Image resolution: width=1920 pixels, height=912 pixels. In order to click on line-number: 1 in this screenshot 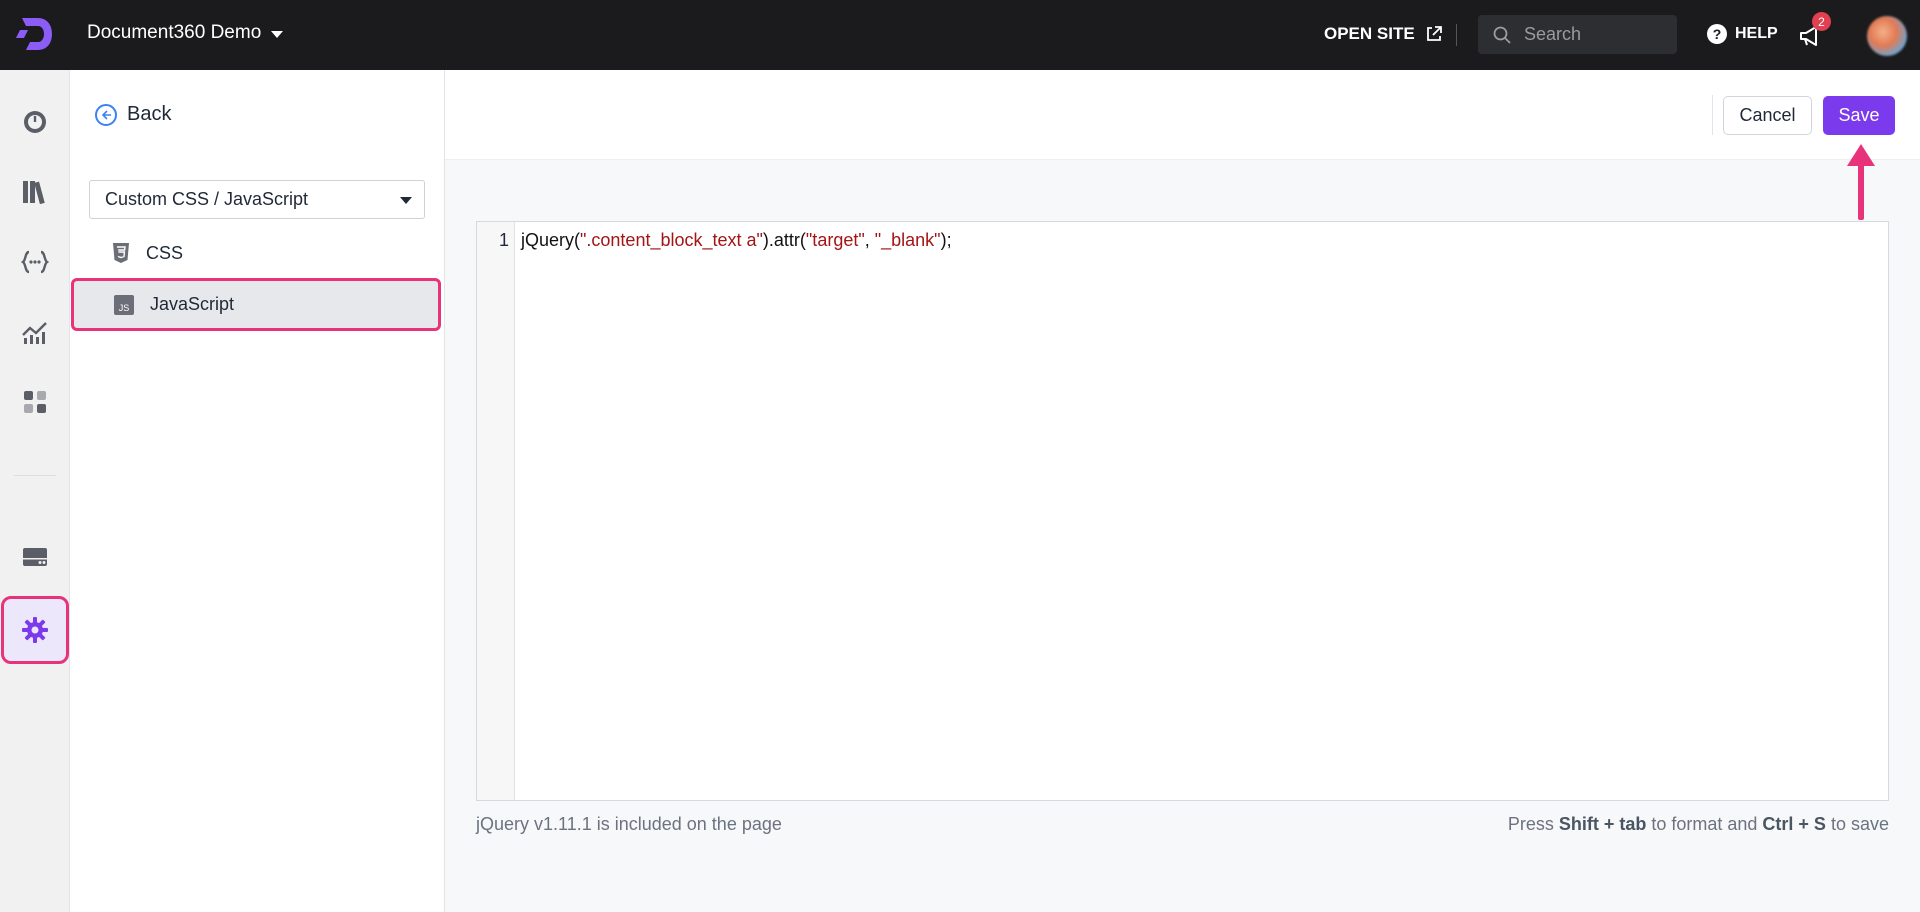, I will do `click(503, 240)`.